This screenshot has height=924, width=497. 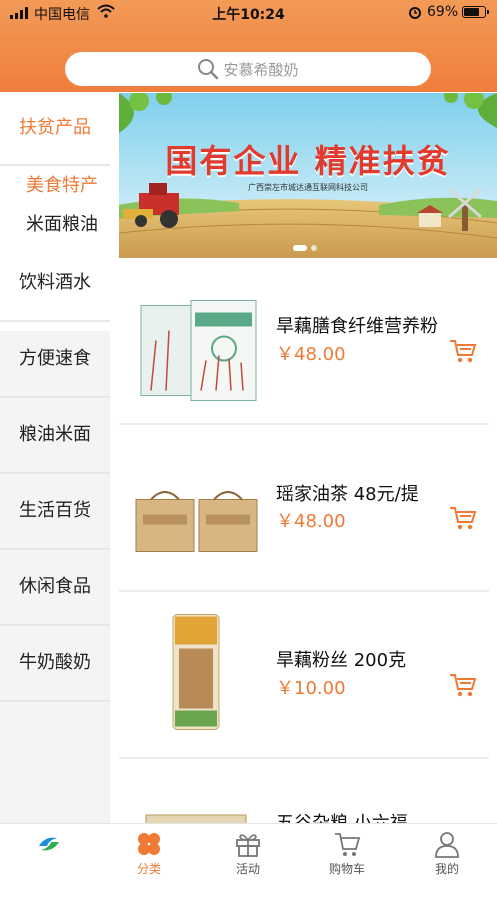 I want to click on product-card: 旱藕膳食纤维营养粉 ￥48.00, so click(x=304, y=341).